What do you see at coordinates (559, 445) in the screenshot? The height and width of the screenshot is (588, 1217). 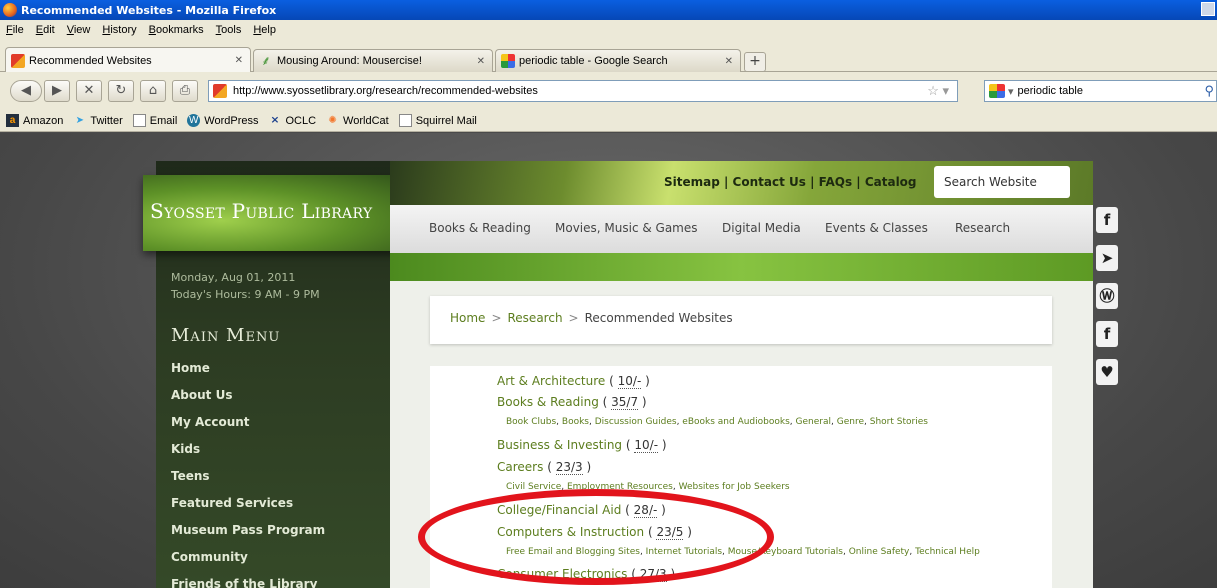 I see `category-name: Business & Investing` at bounding box center [559, 445].